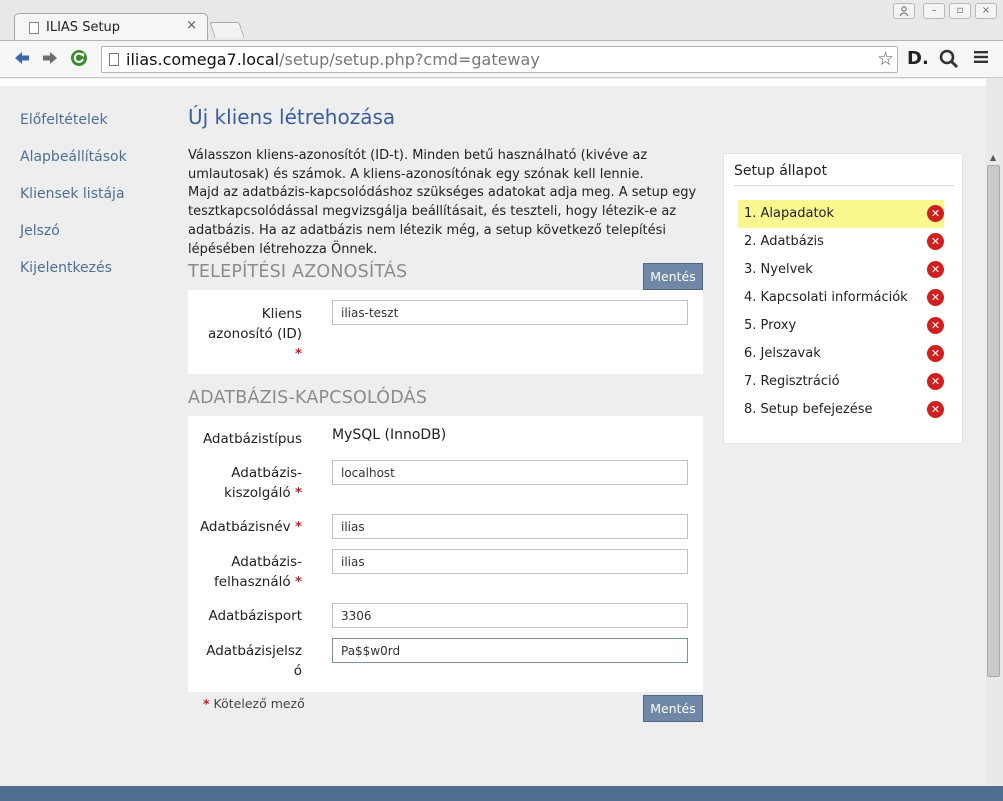 Image resolution: width=1003 pixels, height=801 pixels. I want to click on tab-title: ILIAS Setup, so click(83, 27).